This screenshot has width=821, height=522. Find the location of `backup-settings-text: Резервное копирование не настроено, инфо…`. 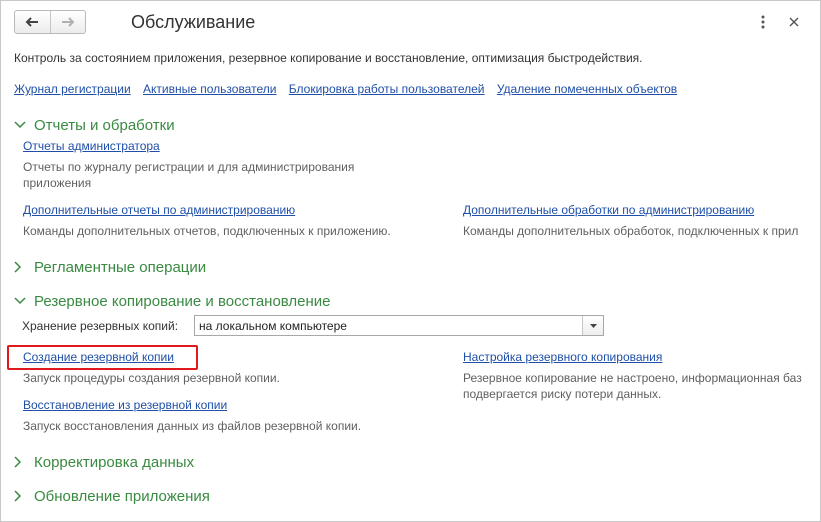

backup-settings-text: Резервное копирование не настроено, инфо… is located at coordinates (632, 386).